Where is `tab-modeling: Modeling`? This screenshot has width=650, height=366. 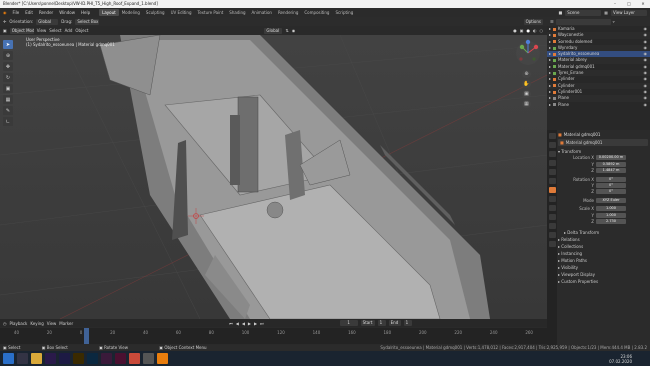 tab-modeling: Modeling is located at coordinates (131, 12).